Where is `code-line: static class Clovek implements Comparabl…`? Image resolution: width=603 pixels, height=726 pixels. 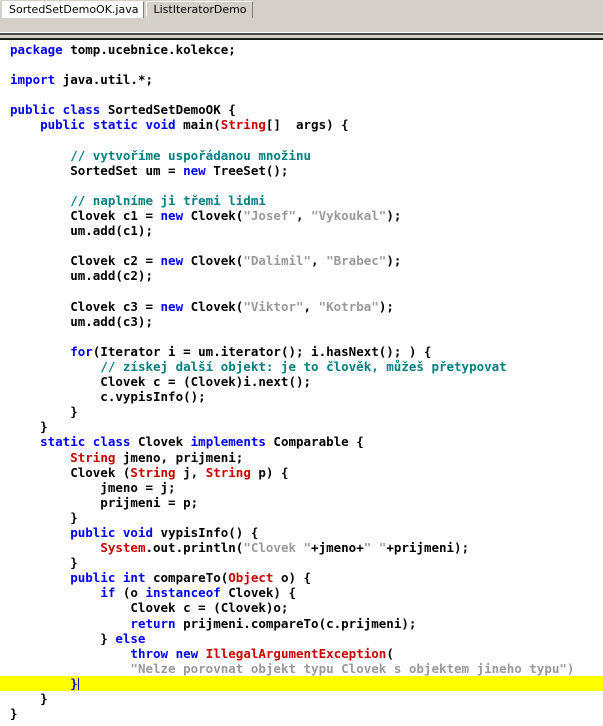
code-line: static class Clovek implements Comparabl… is located at coordinates (301, 441).